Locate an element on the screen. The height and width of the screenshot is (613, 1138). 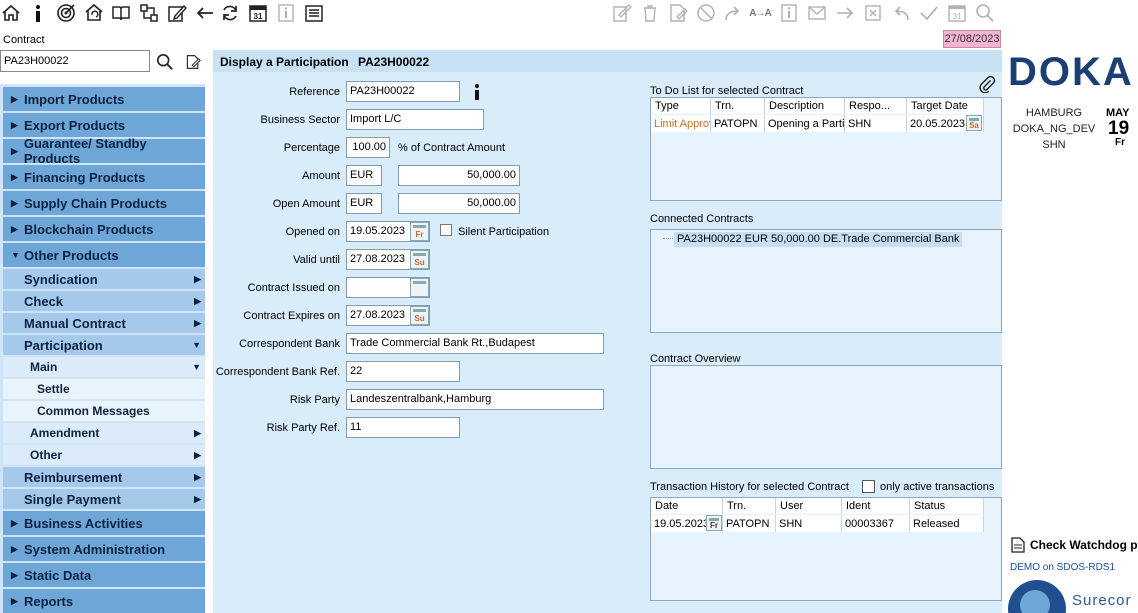
nav-label: Financing Products is located at coordinates (85, 177).